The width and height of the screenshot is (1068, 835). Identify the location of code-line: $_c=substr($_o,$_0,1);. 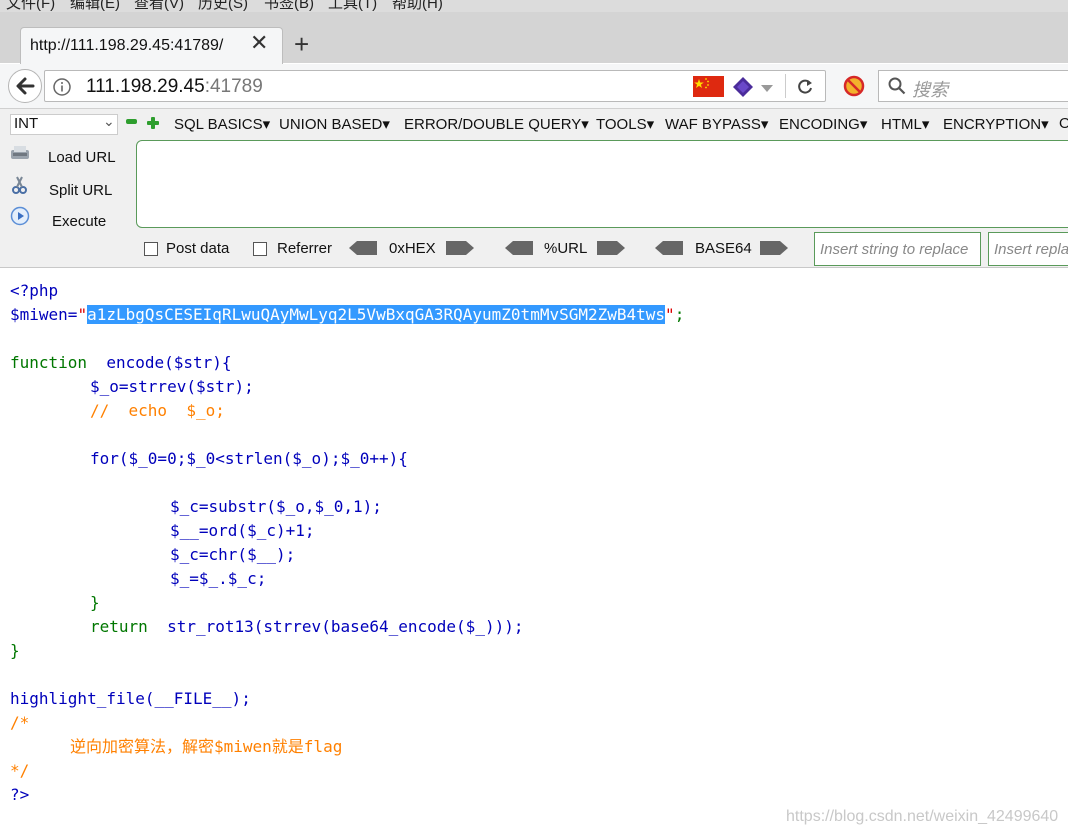
(276, 506).